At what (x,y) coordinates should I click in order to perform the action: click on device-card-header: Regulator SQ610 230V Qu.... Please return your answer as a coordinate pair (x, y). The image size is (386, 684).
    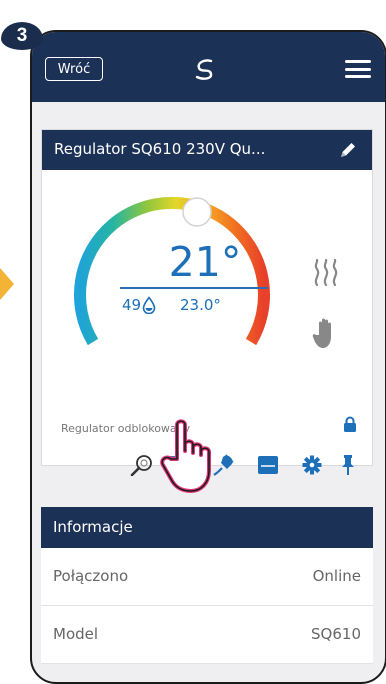
    Looking at the image, I should click on (207, 150).